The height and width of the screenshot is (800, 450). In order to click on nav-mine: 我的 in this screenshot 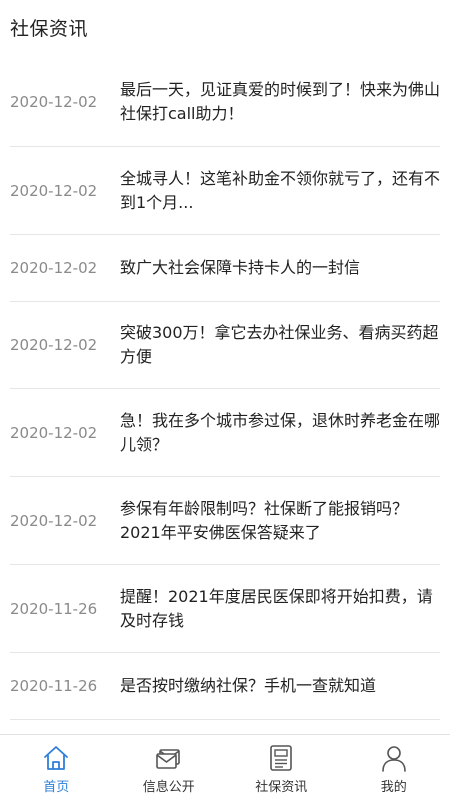, I will do `click(394, 767)`.